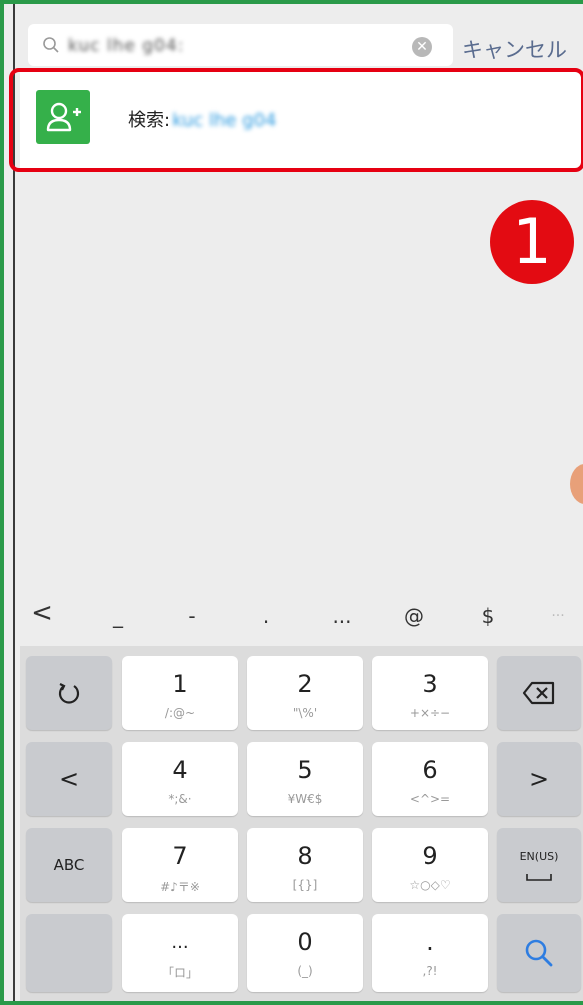  I want to click on key-0: 0 (_), so click(305, 953).